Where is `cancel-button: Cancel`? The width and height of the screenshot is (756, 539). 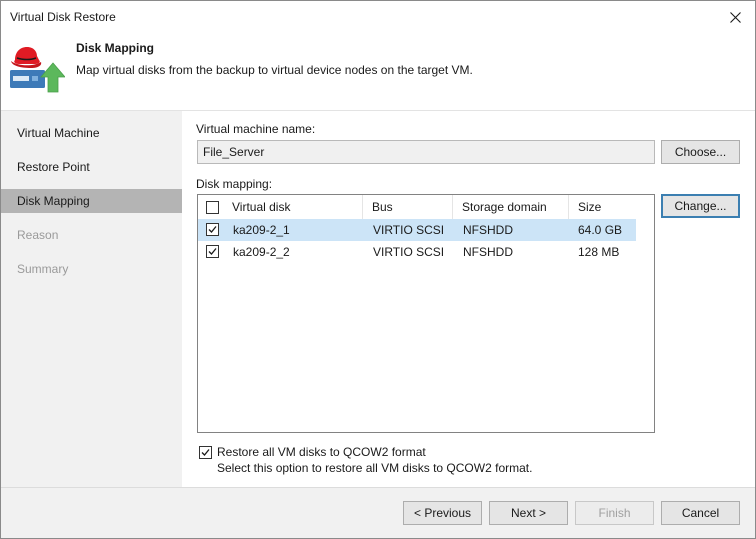 cancel-button: Cancel is located at coordinates (700, 513).